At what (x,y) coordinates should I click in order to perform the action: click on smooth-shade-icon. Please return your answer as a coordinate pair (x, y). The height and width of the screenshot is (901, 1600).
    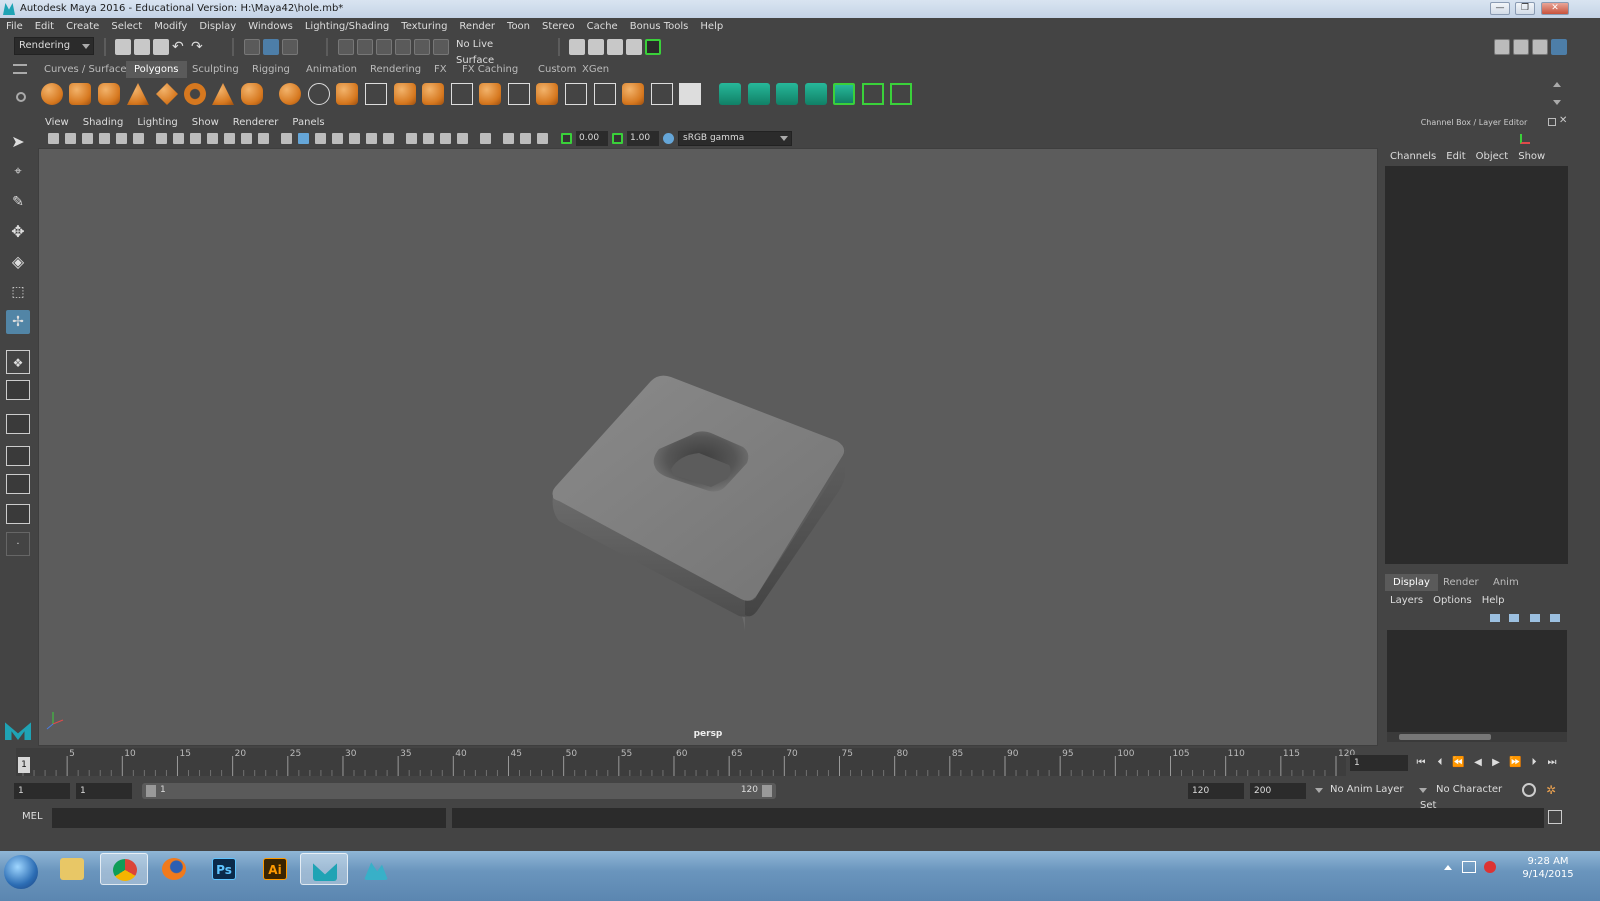
    Looking at the image, I should click on (303, 138).